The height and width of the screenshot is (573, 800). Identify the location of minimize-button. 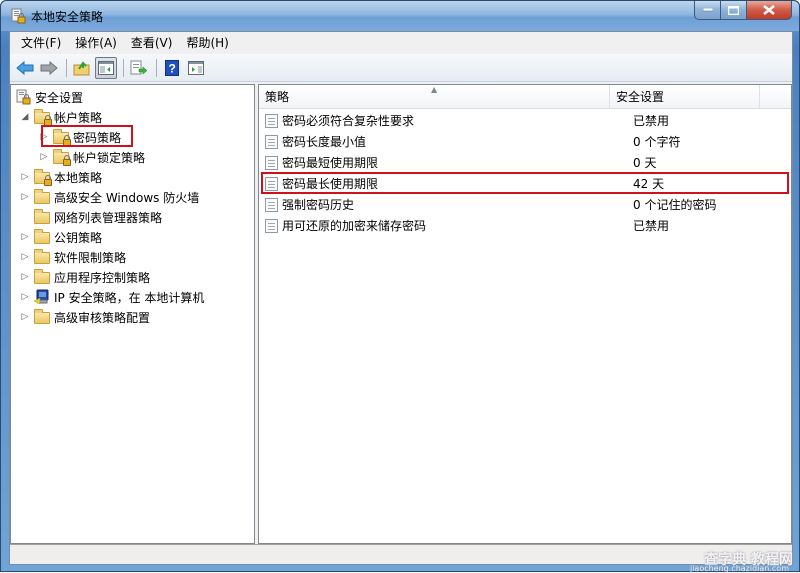
(707, 10).